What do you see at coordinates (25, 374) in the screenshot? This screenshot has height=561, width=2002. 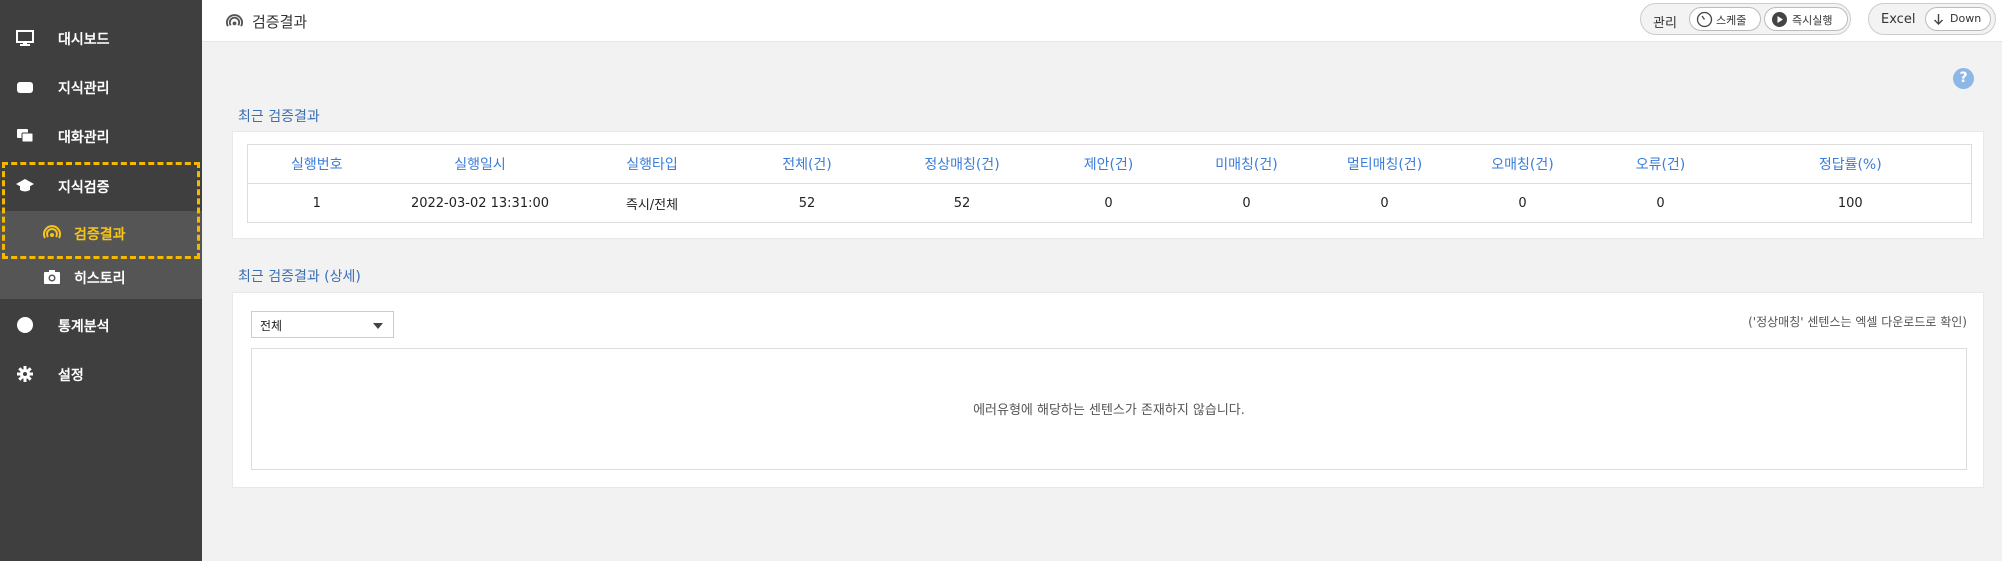 I see `gear-icon` at bounding box center [25, 374].